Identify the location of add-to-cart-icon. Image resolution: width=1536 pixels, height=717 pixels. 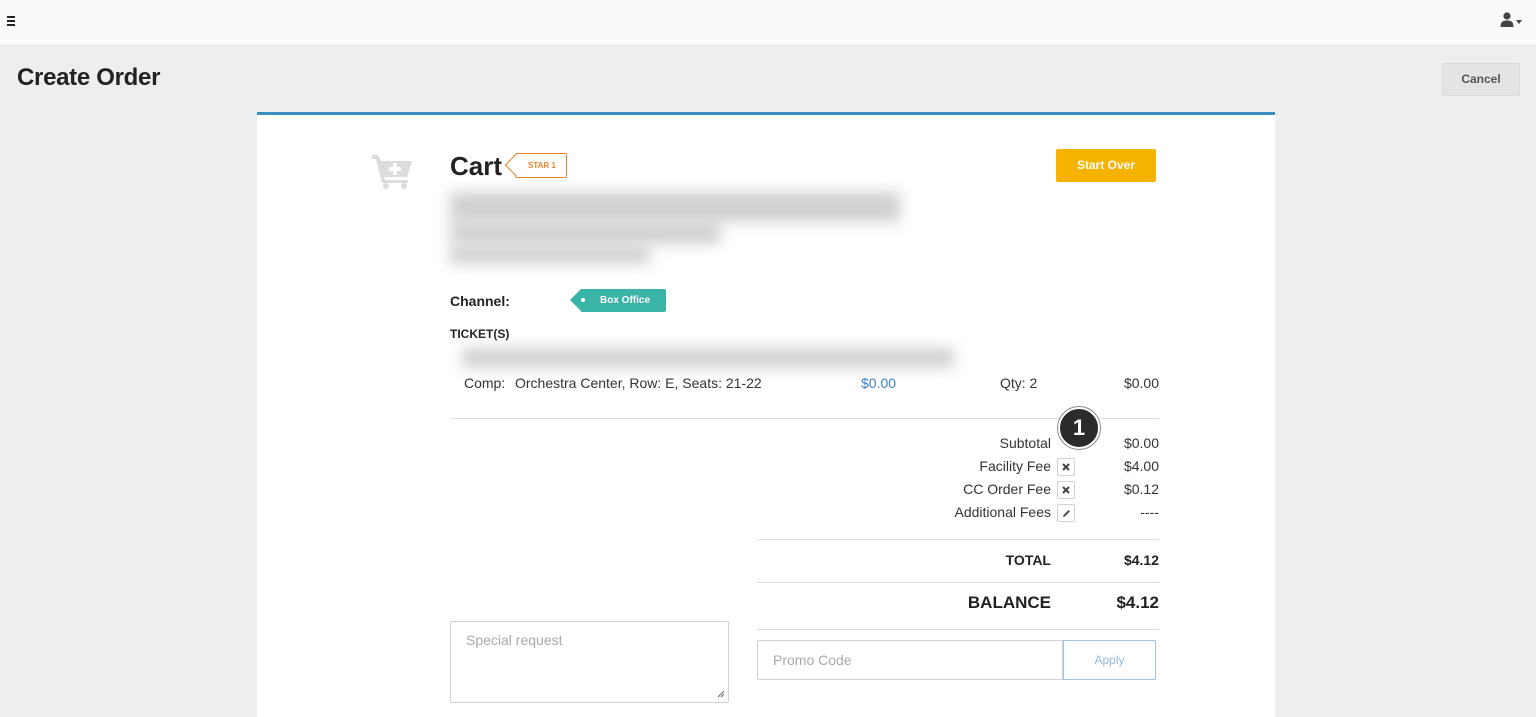
(392, 172).